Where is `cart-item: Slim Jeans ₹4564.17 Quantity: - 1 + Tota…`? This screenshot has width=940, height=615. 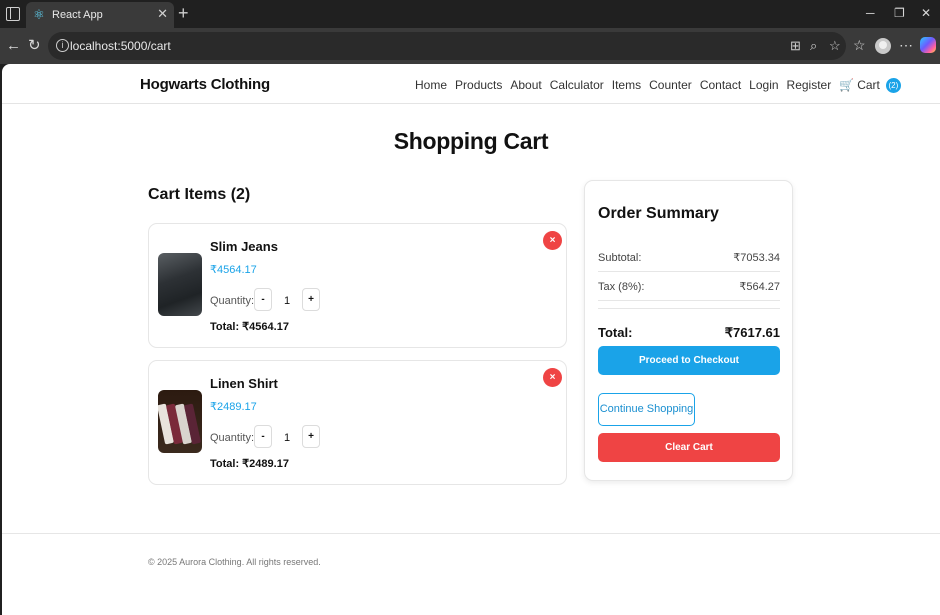
cart-item: Slim Jeans ₹4564.17 Quantity: - 1 + Tota… is located at coordinates (357, 285).